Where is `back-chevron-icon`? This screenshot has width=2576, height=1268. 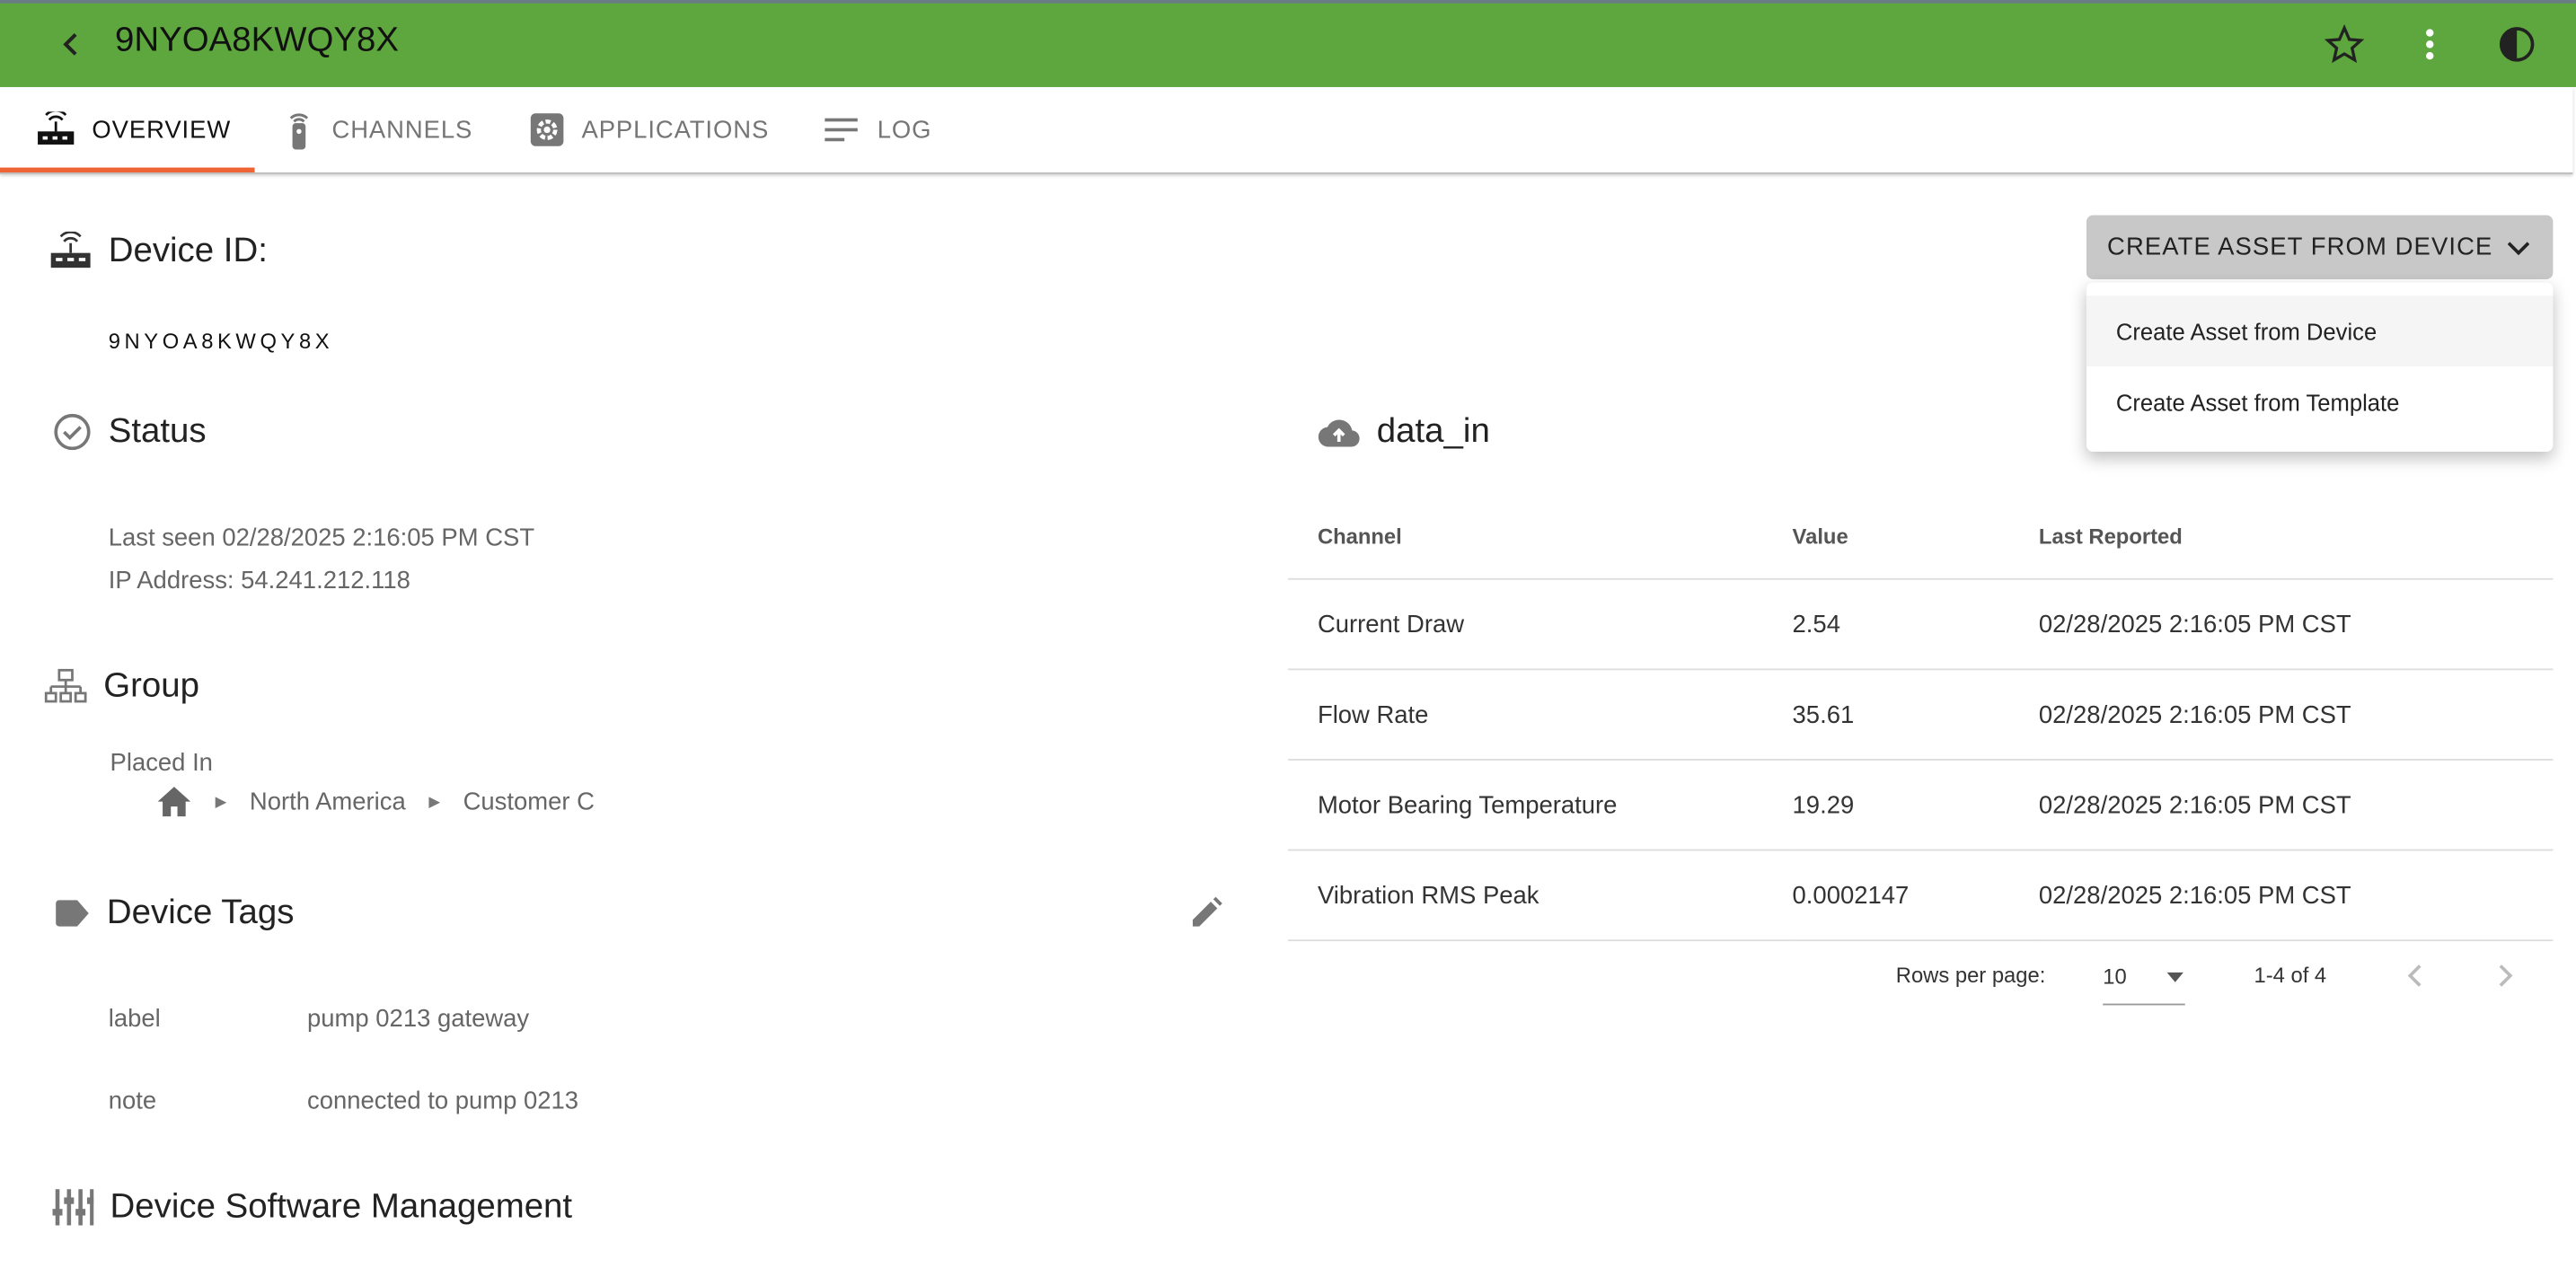
back-chevron-icon is located at coordinates (70, 44).